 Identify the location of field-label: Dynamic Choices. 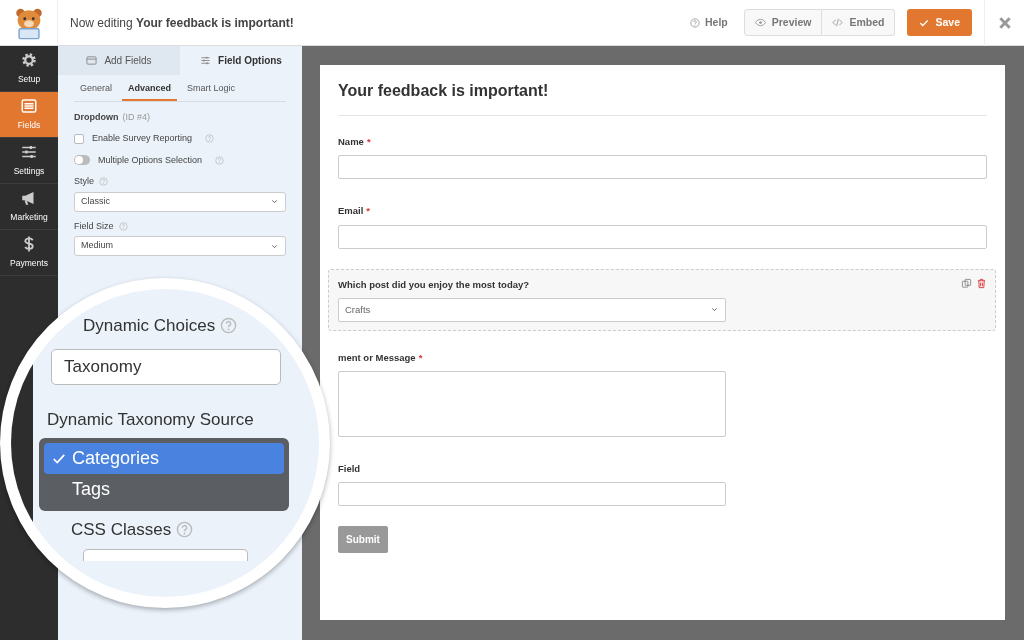
(149, 326).